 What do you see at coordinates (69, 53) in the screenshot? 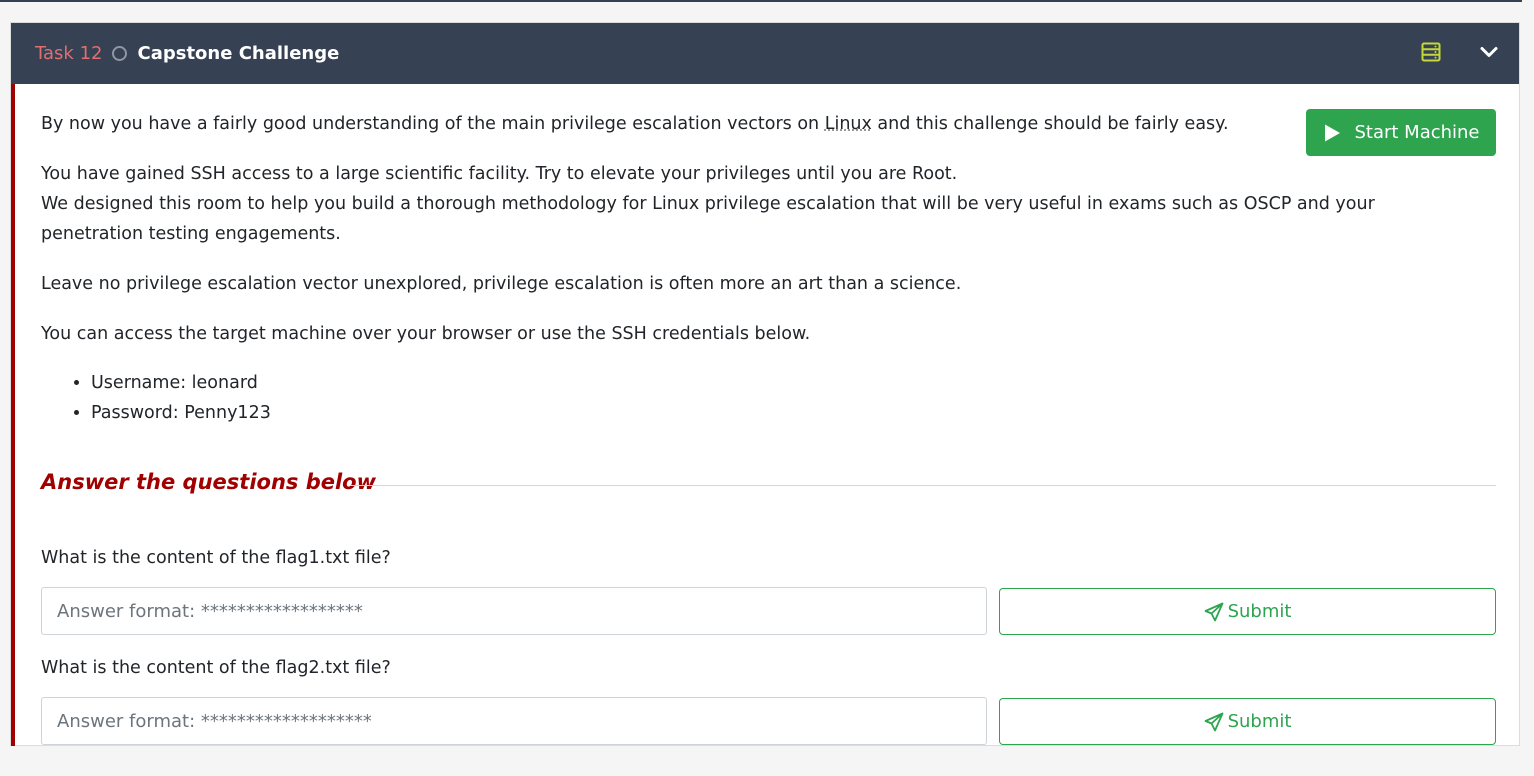
I see `task-number: Task 12` at bounding box center [69, 53].